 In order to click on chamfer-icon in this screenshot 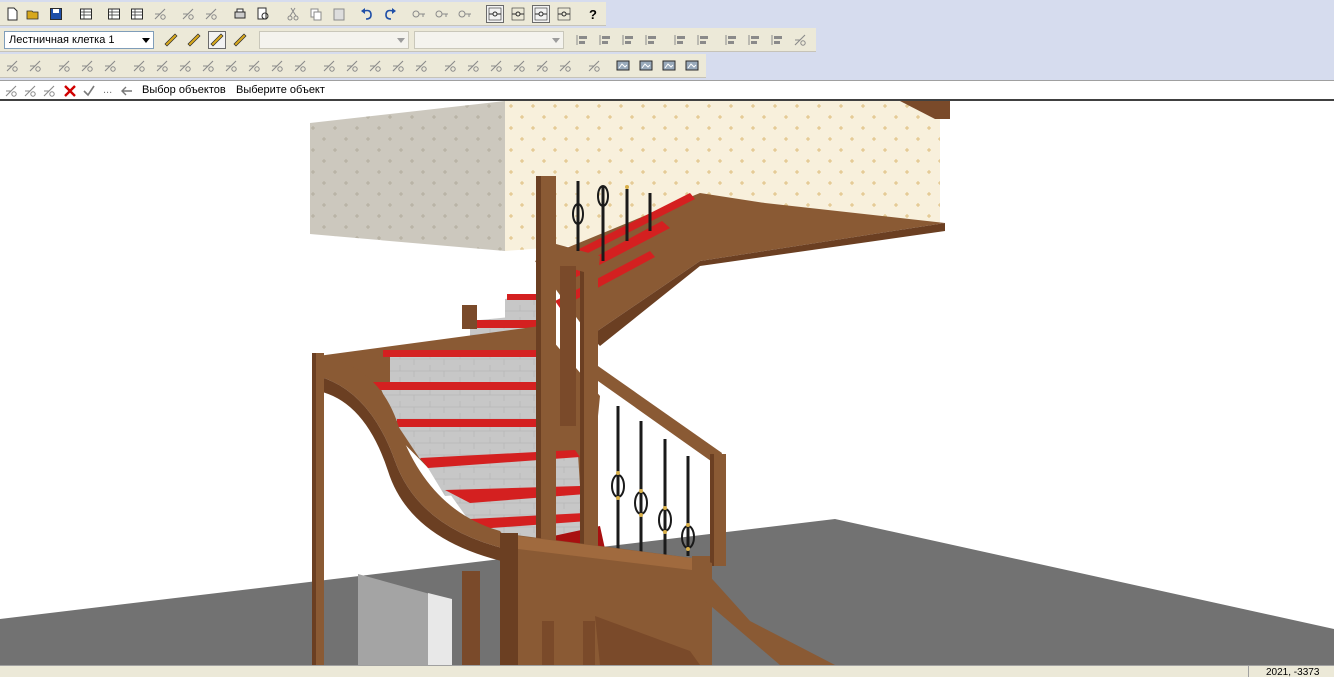, I will do `click(398, 66)`.